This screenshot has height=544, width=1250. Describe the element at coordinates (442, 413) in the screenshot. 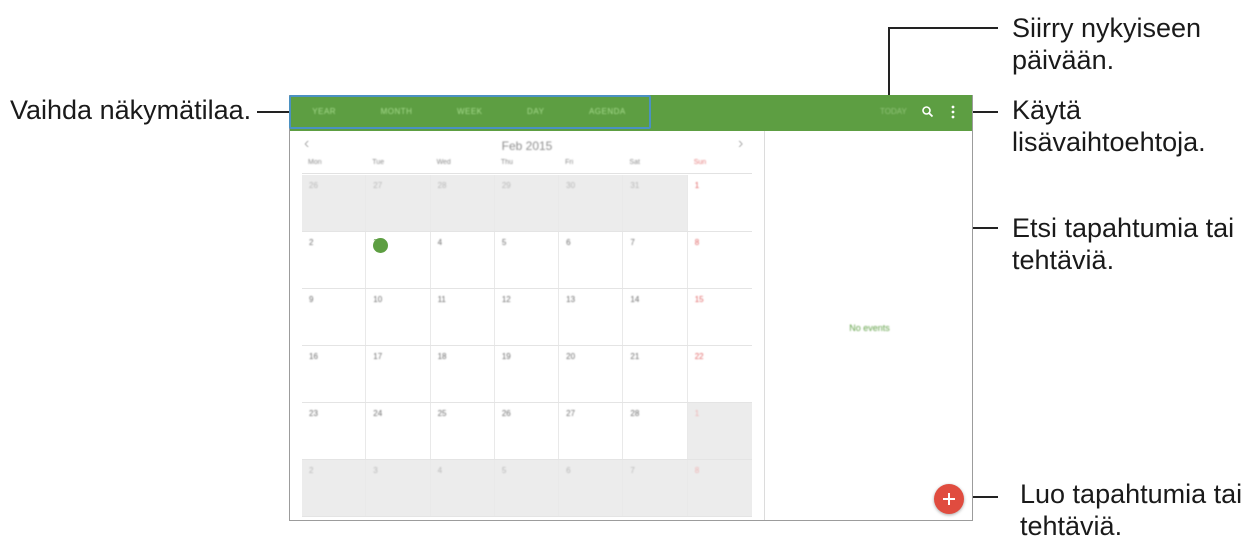

I see `day-number: 25` at that location.